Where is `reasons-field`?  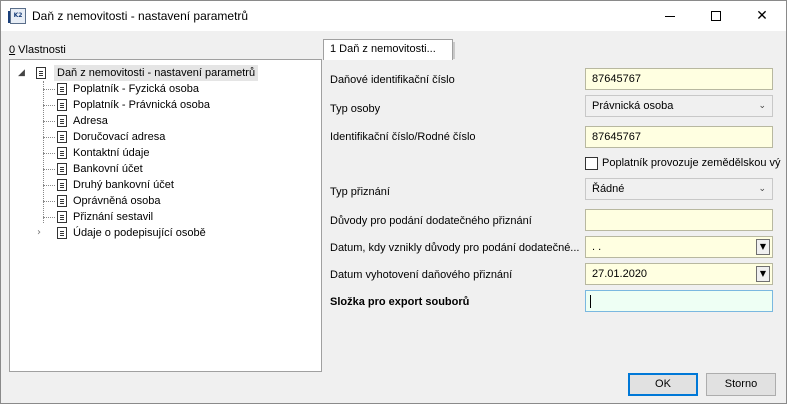
reasons-field is located at coordinates (679, 220).